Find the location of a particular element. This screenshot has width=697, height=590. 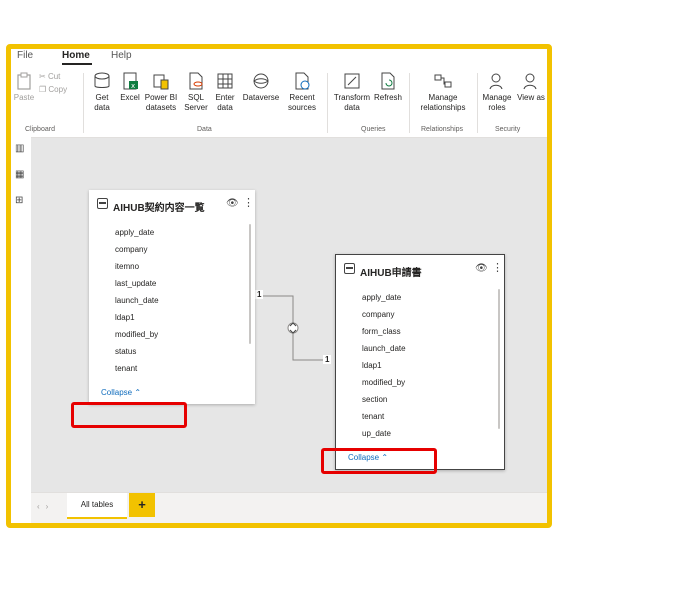

get-data-button: Get data is located at coordinates (102, 92).